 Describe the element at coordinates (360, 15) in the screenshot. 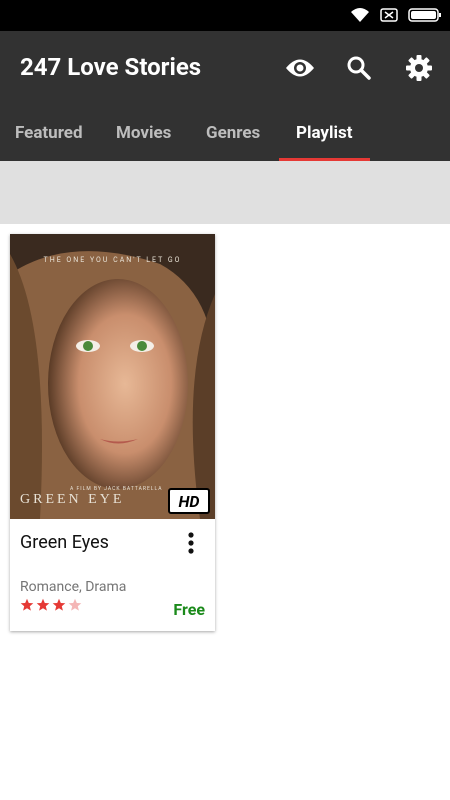

I see `wifi-icon` at that location.